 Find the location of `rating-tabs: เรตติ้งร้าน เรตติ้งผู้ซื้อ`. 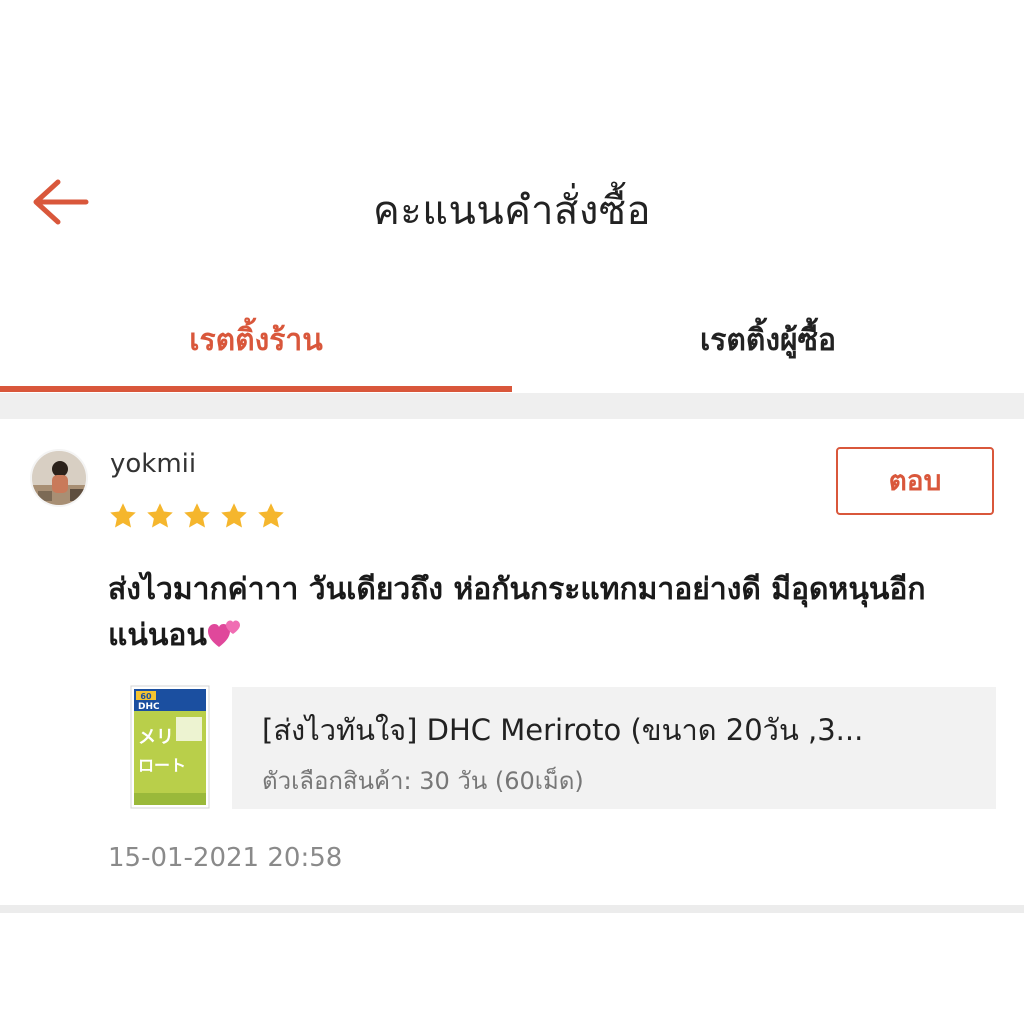

rating-tabs: เรตติ้งร้าน เรตติ้งผู้ซื้อ is located at coordinates (512, 342).